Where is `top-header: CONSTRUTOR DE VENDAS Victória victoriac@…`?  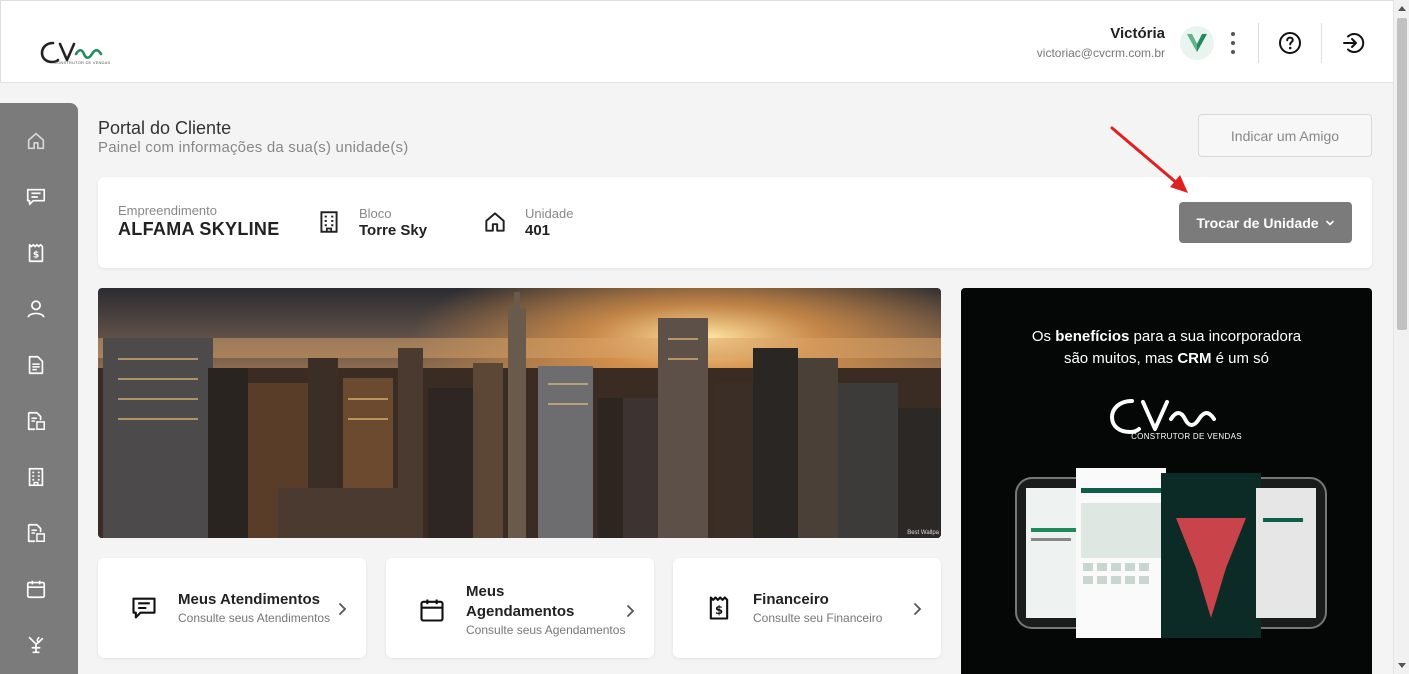 top-header: CONSTRUTOR DE VENDAS Victória victoriac@… is located at coordinates (696, 41).